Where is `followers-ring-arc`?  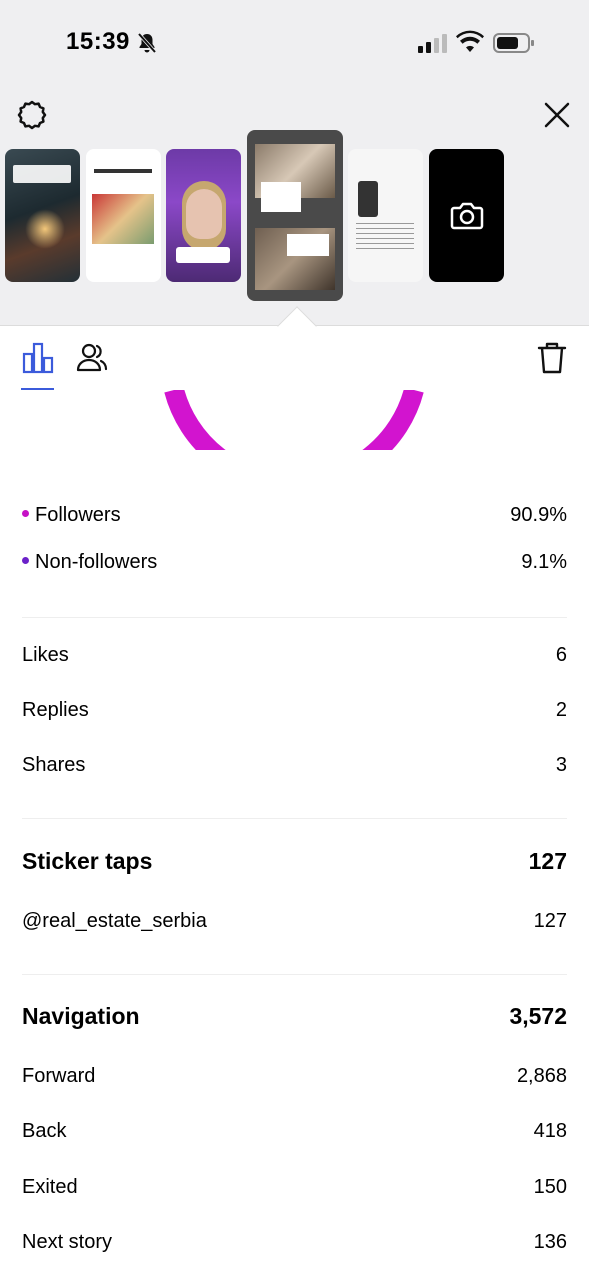
followers-ring-arc is located at coordinates (294, 420).